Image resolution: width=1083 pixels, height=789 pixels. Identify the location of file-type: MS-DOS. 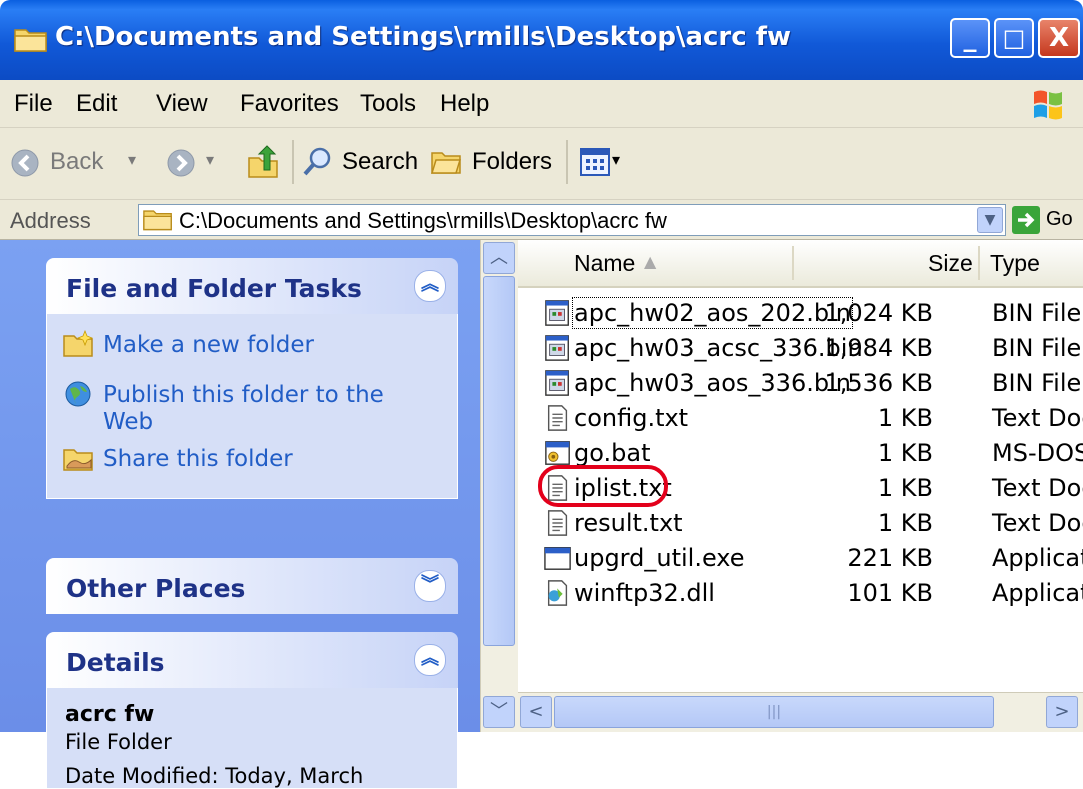
(1037, 453).